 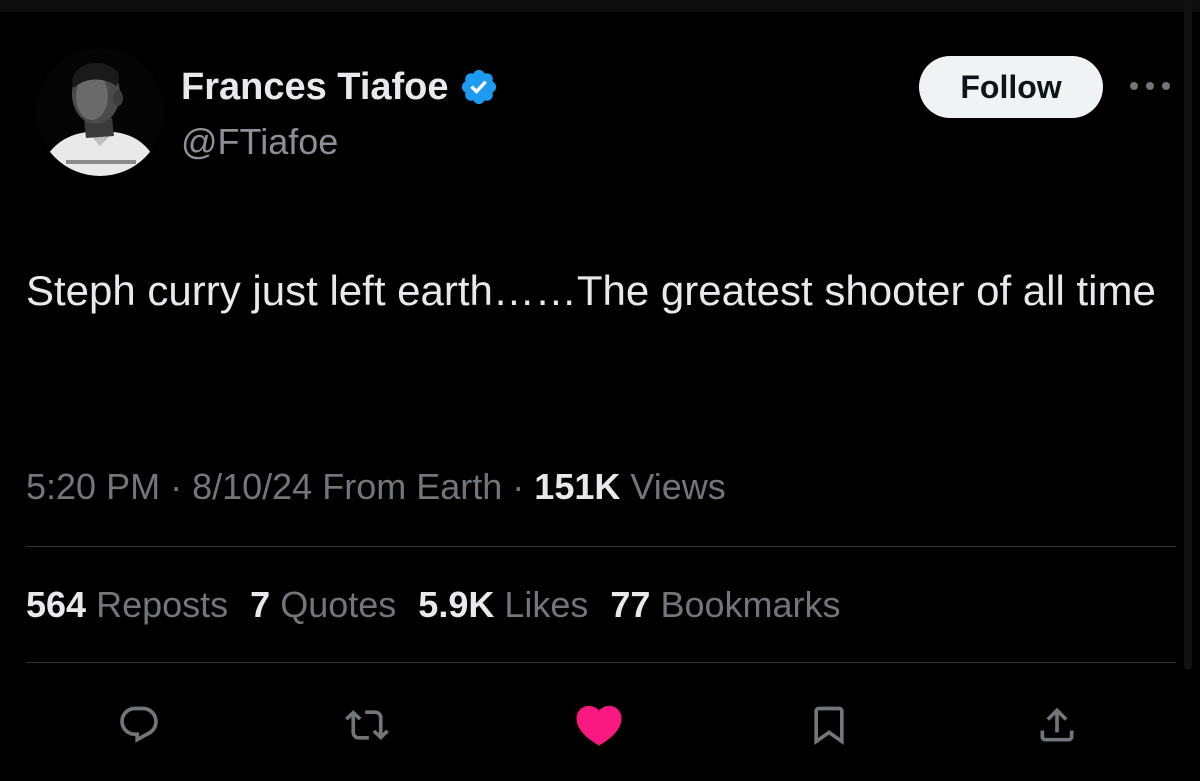 I want to click on reposts-stat: 564 Reposts, so click(x=127, y=605).